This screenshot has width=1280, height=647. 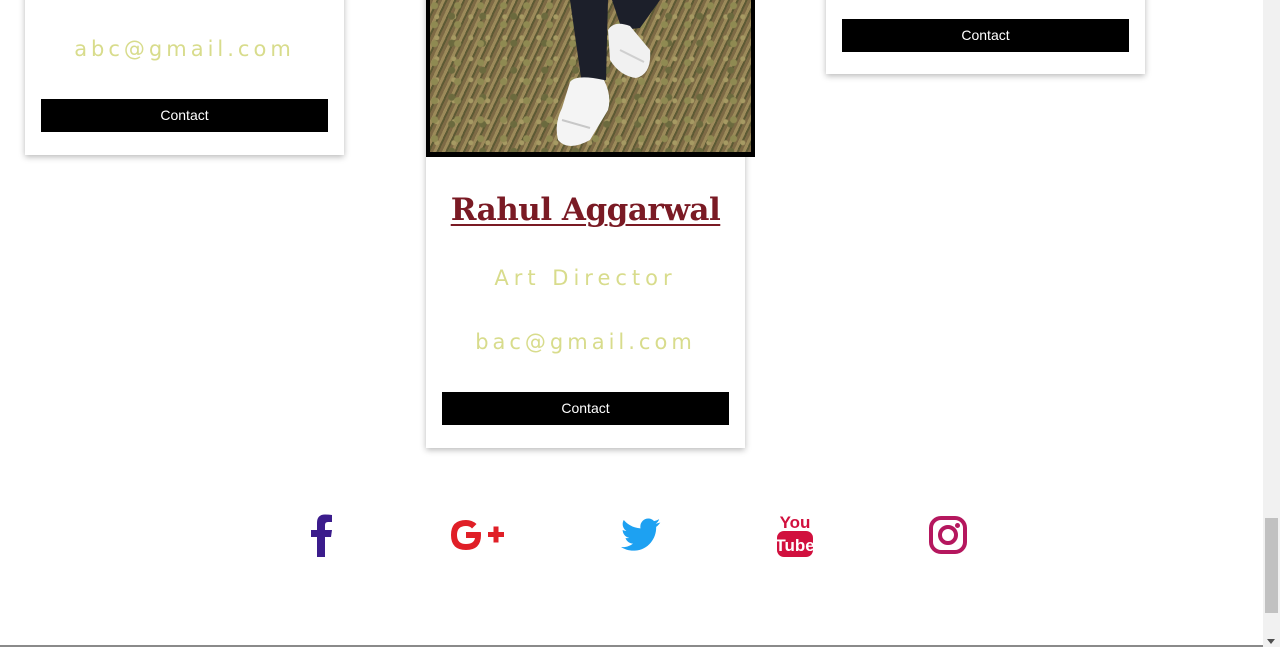 I want to click on youtube-icon: You Tube, so click(x=795, y=535).